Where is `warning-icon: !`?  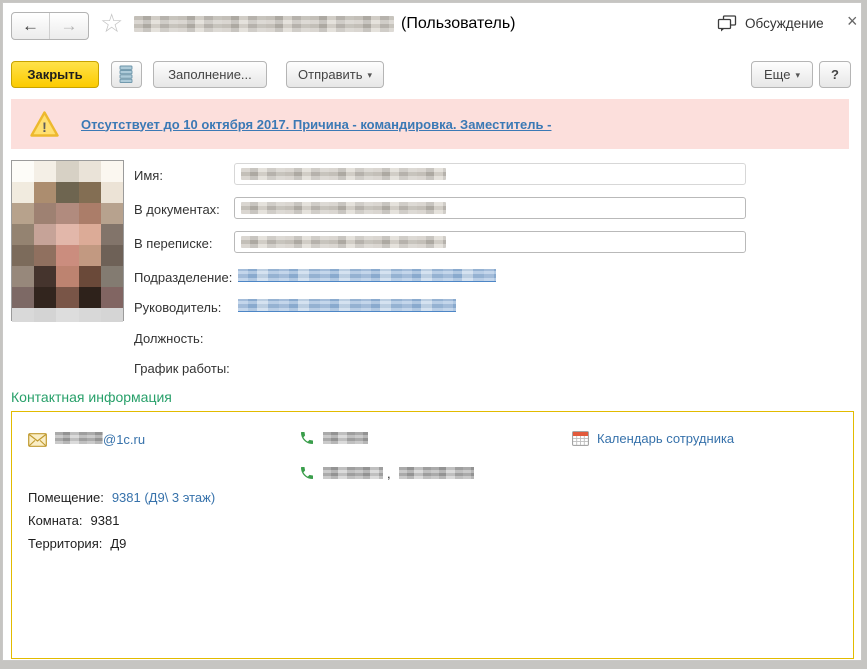
warning-icon: ! is located at coordinates (44, 123).